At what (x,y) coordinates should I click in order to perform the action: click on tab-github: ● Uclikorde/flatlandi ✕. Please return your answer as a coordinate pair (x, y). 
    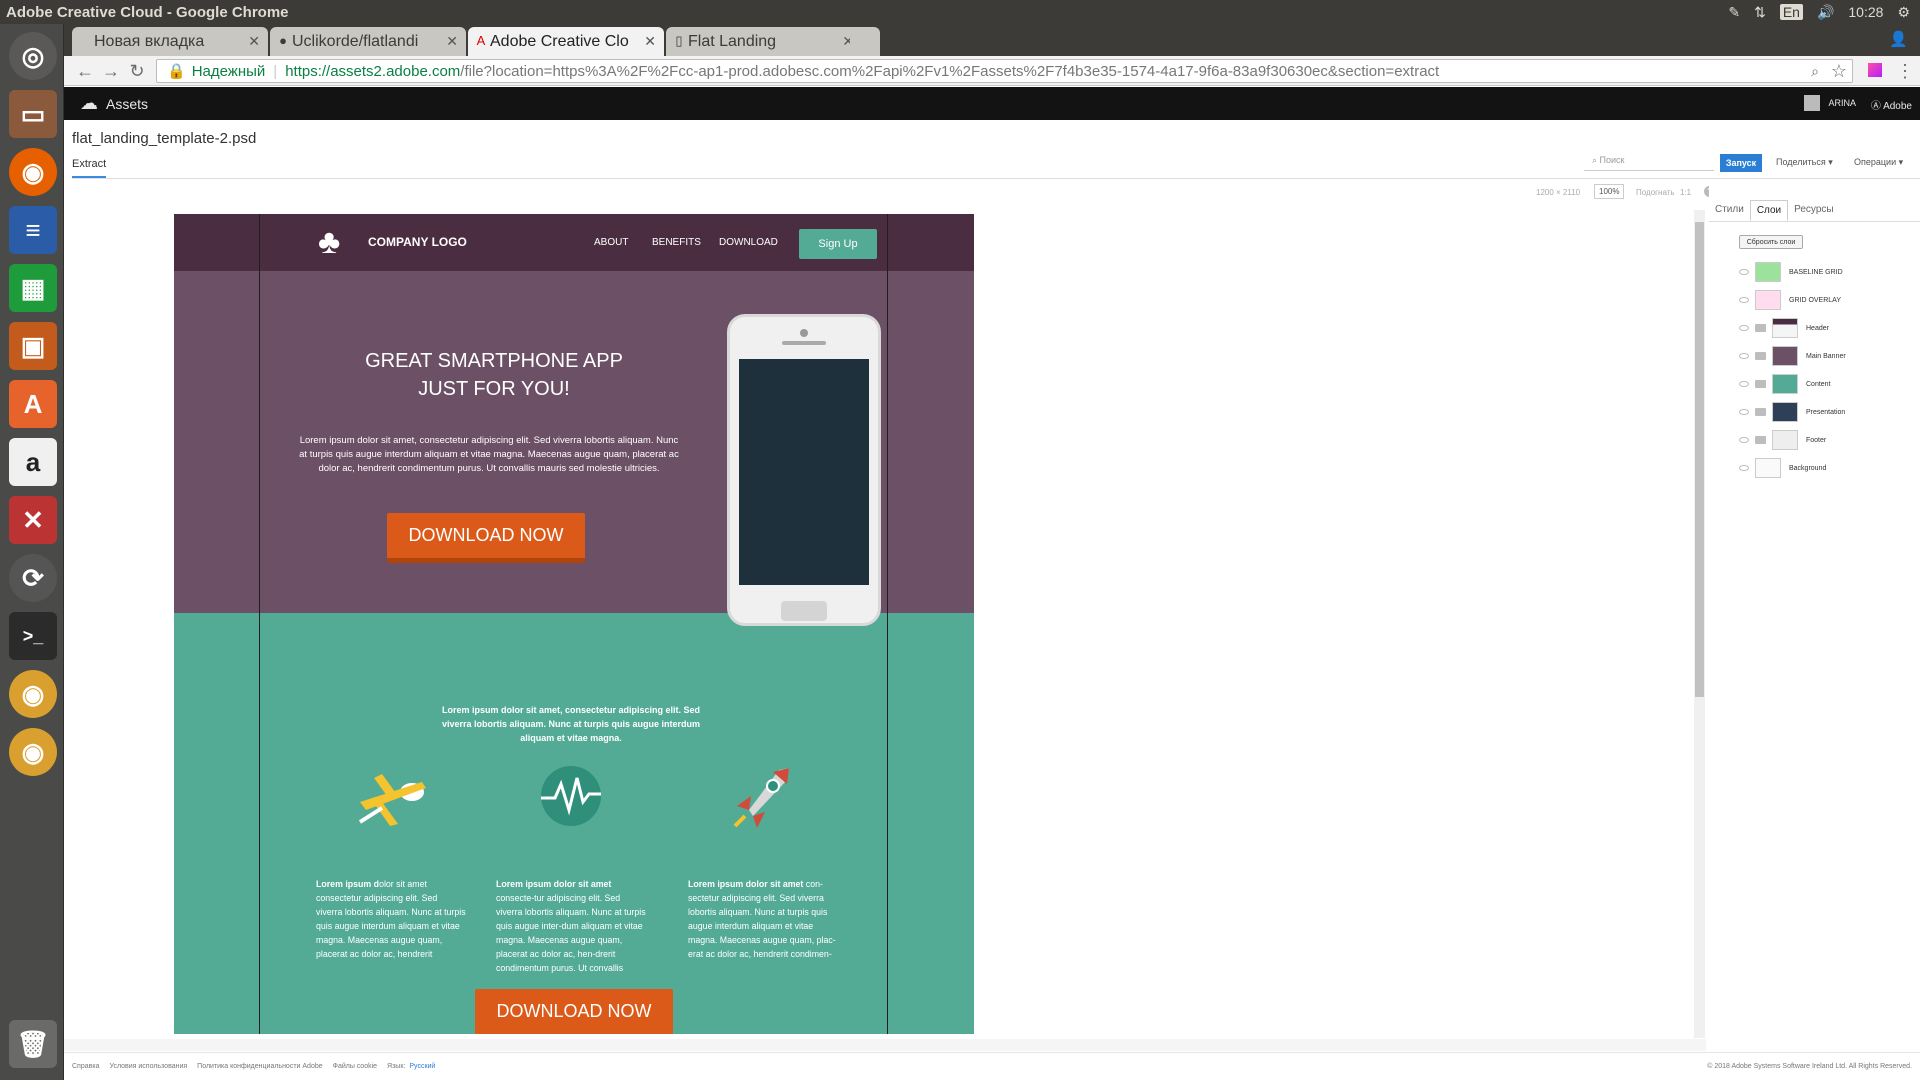
    Looking at the image, I should click on (368, 41).